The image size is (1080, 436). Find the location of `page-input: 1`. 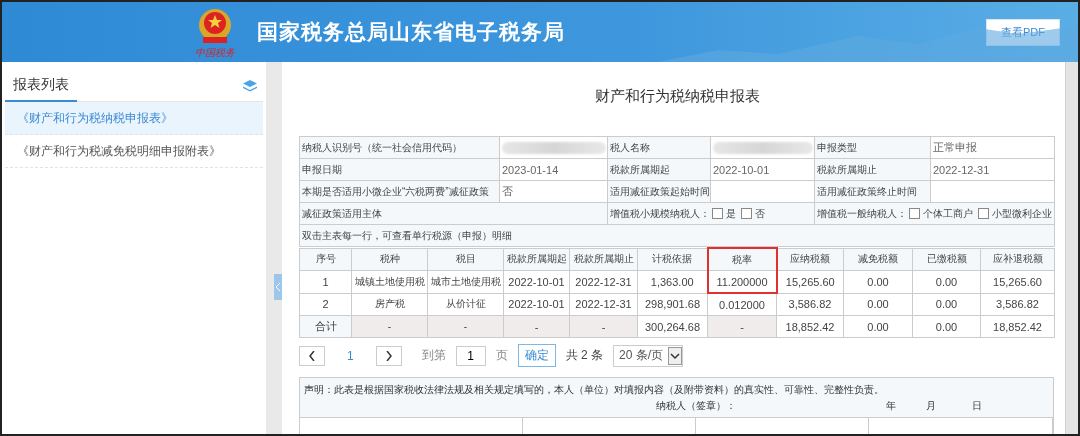

page-input: 1 is located at coordinates (470, 355).